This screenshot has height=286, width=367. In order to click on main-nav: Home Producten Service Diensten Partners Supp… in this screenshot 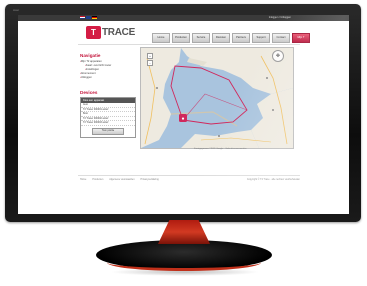, I will do `click(231, 38)`.